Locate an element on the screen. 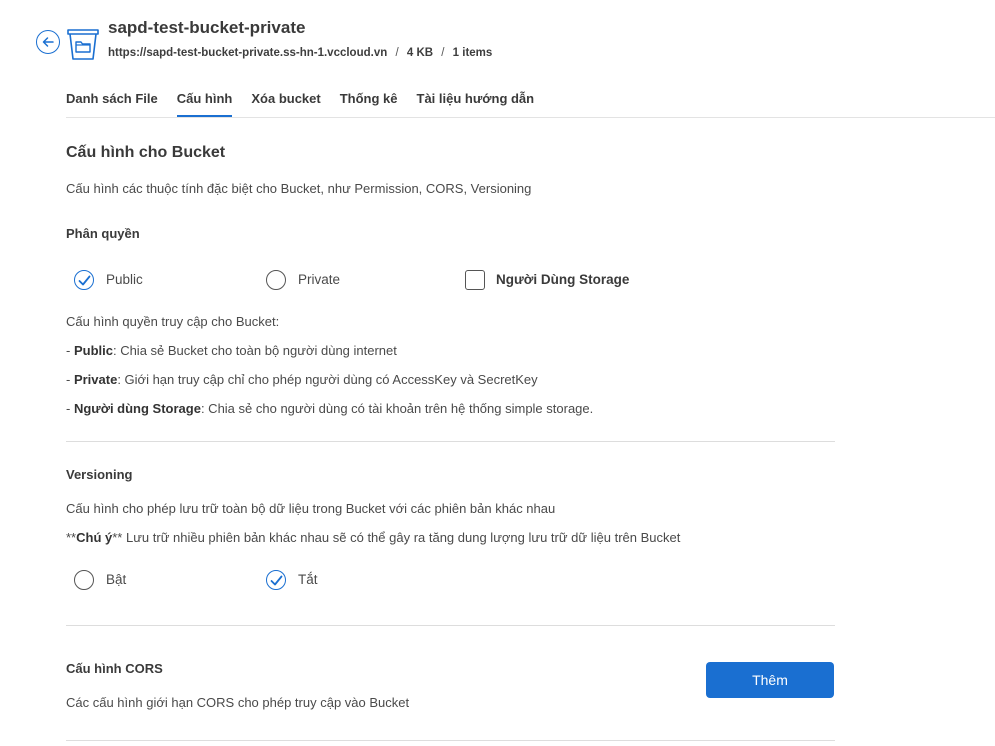 This screenshot has width=995, height=746. note-term: Người dùng Storage is located at coordinates (137, 408).